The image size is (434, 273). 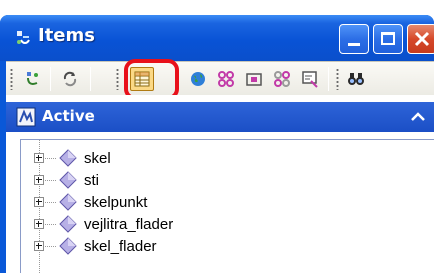 I want to click on minimize-button, so click(x=354, y=39).